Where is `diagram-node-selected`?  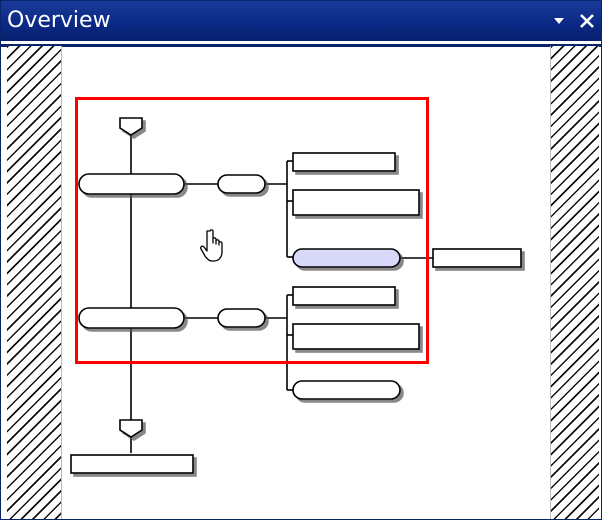 diagram-node-selected is located at coordinates (346, 258).